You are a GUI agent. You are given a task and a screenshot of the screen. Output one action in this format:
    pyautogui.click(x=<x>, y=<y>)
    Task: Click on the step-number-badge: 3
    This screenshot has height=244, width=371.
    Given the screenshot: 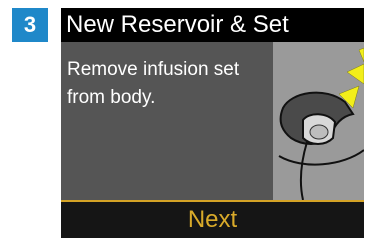 What is the action you would take?
    pyautogui.click(x=30, y=25)
    